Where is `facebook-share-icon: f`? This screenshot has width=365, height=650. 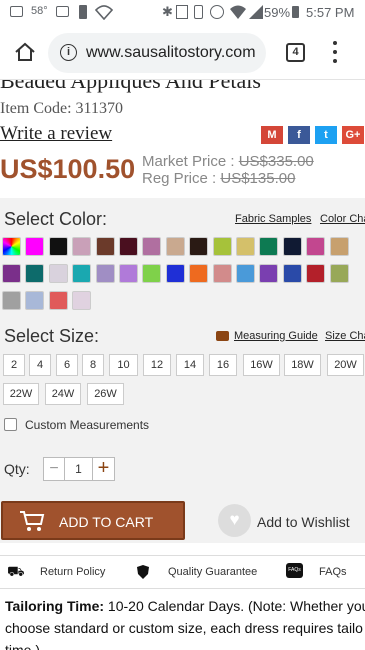
facebook-share-icon: f is located at coordinates (299, 135).